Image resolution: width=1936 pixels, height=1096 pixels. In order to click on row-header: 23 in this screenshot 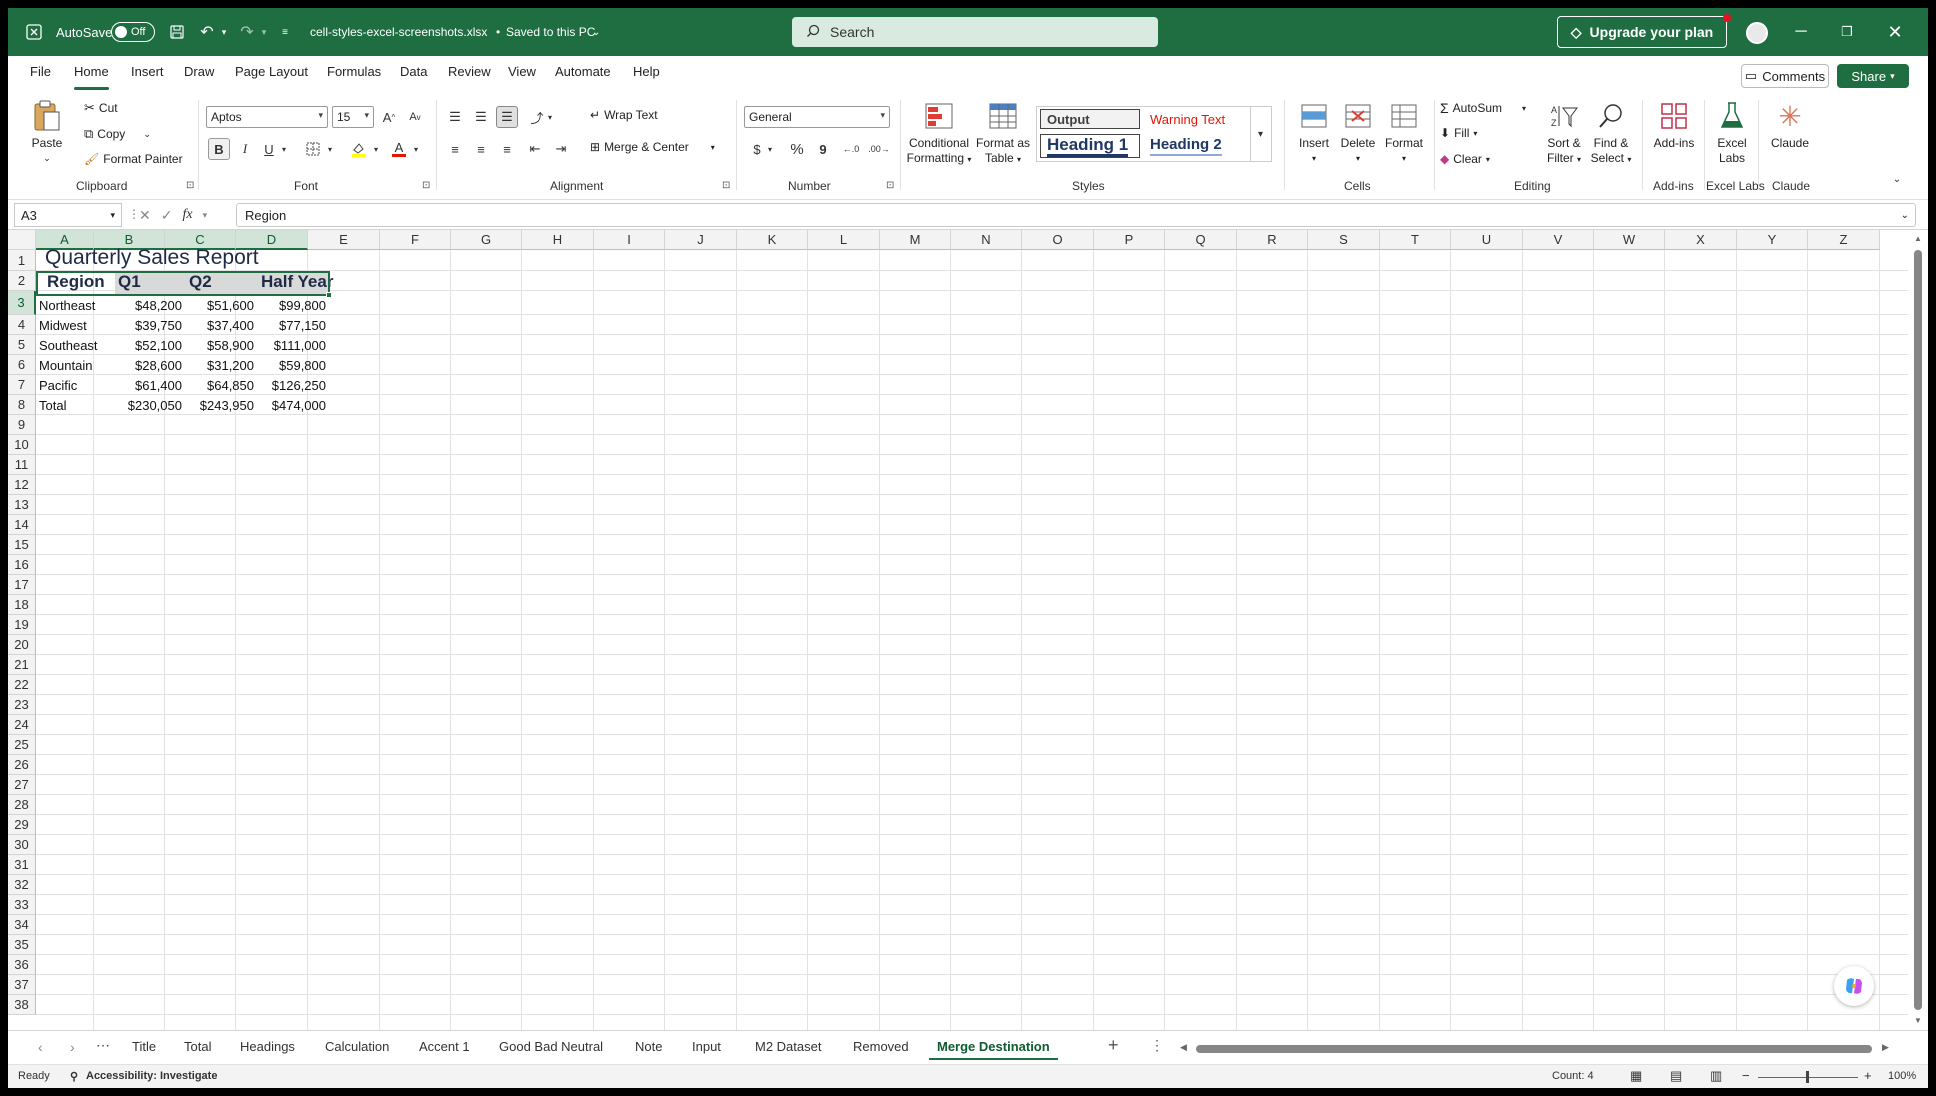, I will do `click(22, 705)`.